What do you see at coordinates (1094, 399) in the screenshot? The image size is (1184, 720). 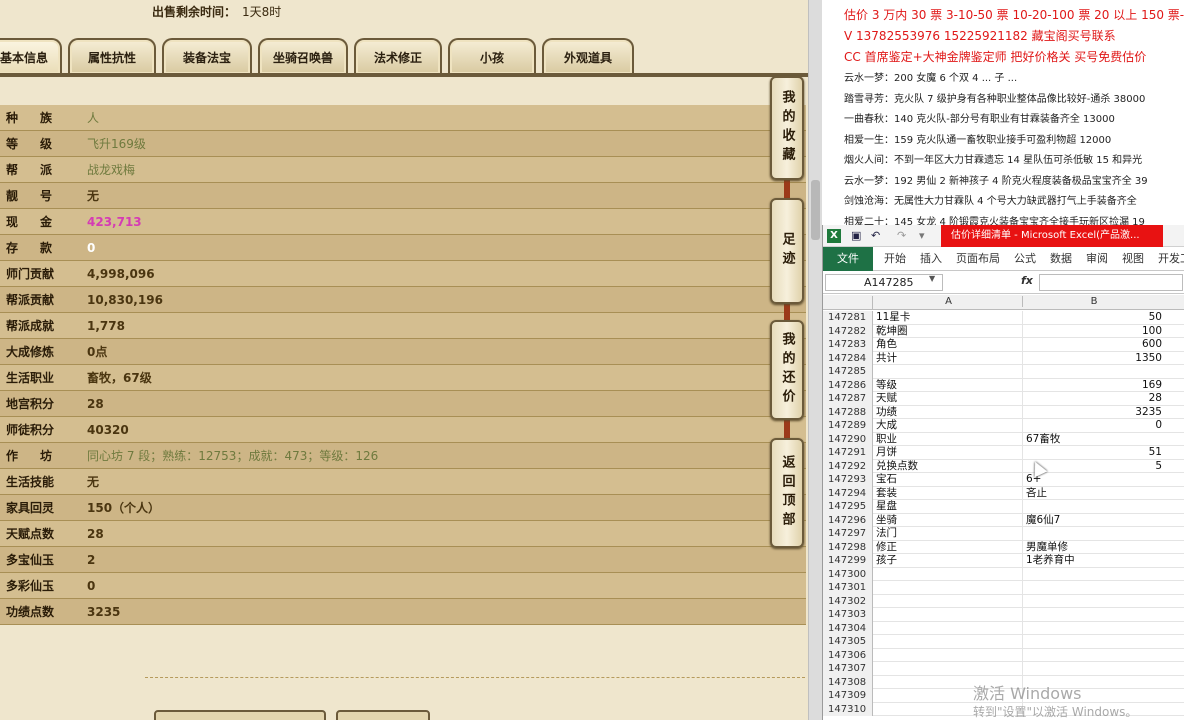 I see `cell-b: 28` at bounding box center [1094, 399].